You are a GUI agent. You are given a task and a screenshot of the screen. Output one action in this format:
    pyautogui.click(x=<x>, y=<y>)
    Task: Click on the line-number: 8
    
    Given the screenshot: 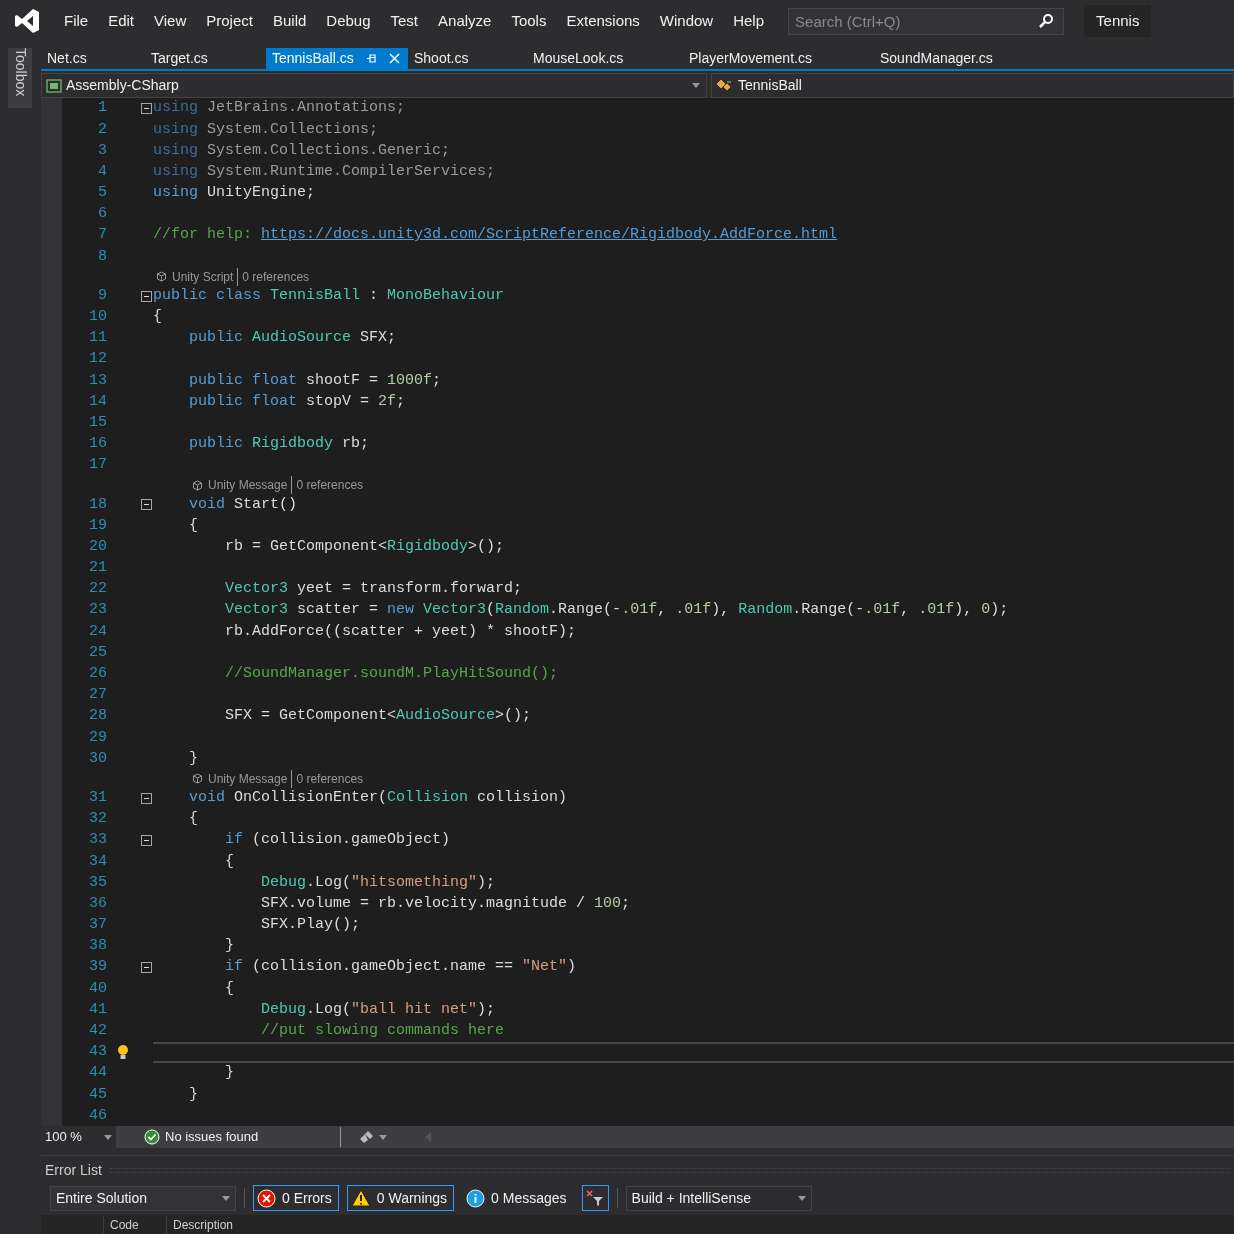 What is the action you would take?
    pyautogui.click(x=102, y=256)
    